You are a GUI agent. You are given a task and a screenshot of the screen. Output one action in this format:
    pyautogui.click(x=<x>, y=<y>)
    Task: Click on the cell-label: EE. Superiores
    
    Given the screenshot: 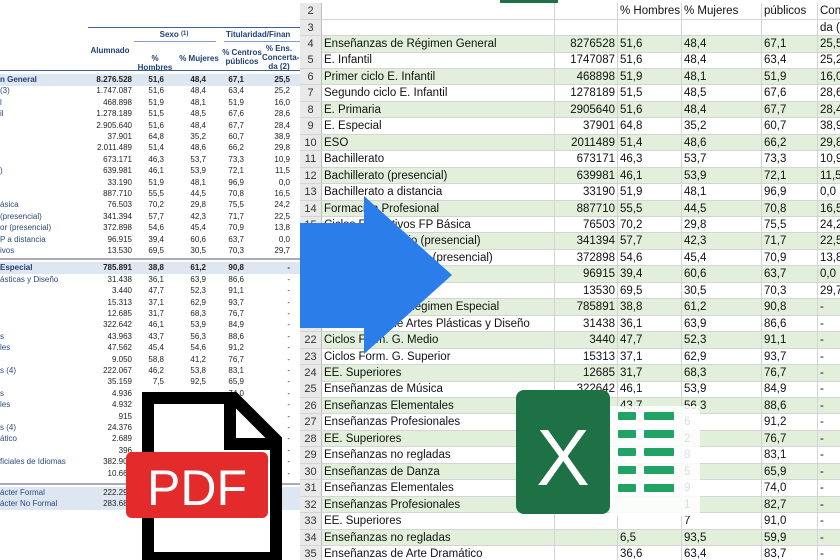 What is the action you would take?
    pyautogui.click(x=438, y=373)
    